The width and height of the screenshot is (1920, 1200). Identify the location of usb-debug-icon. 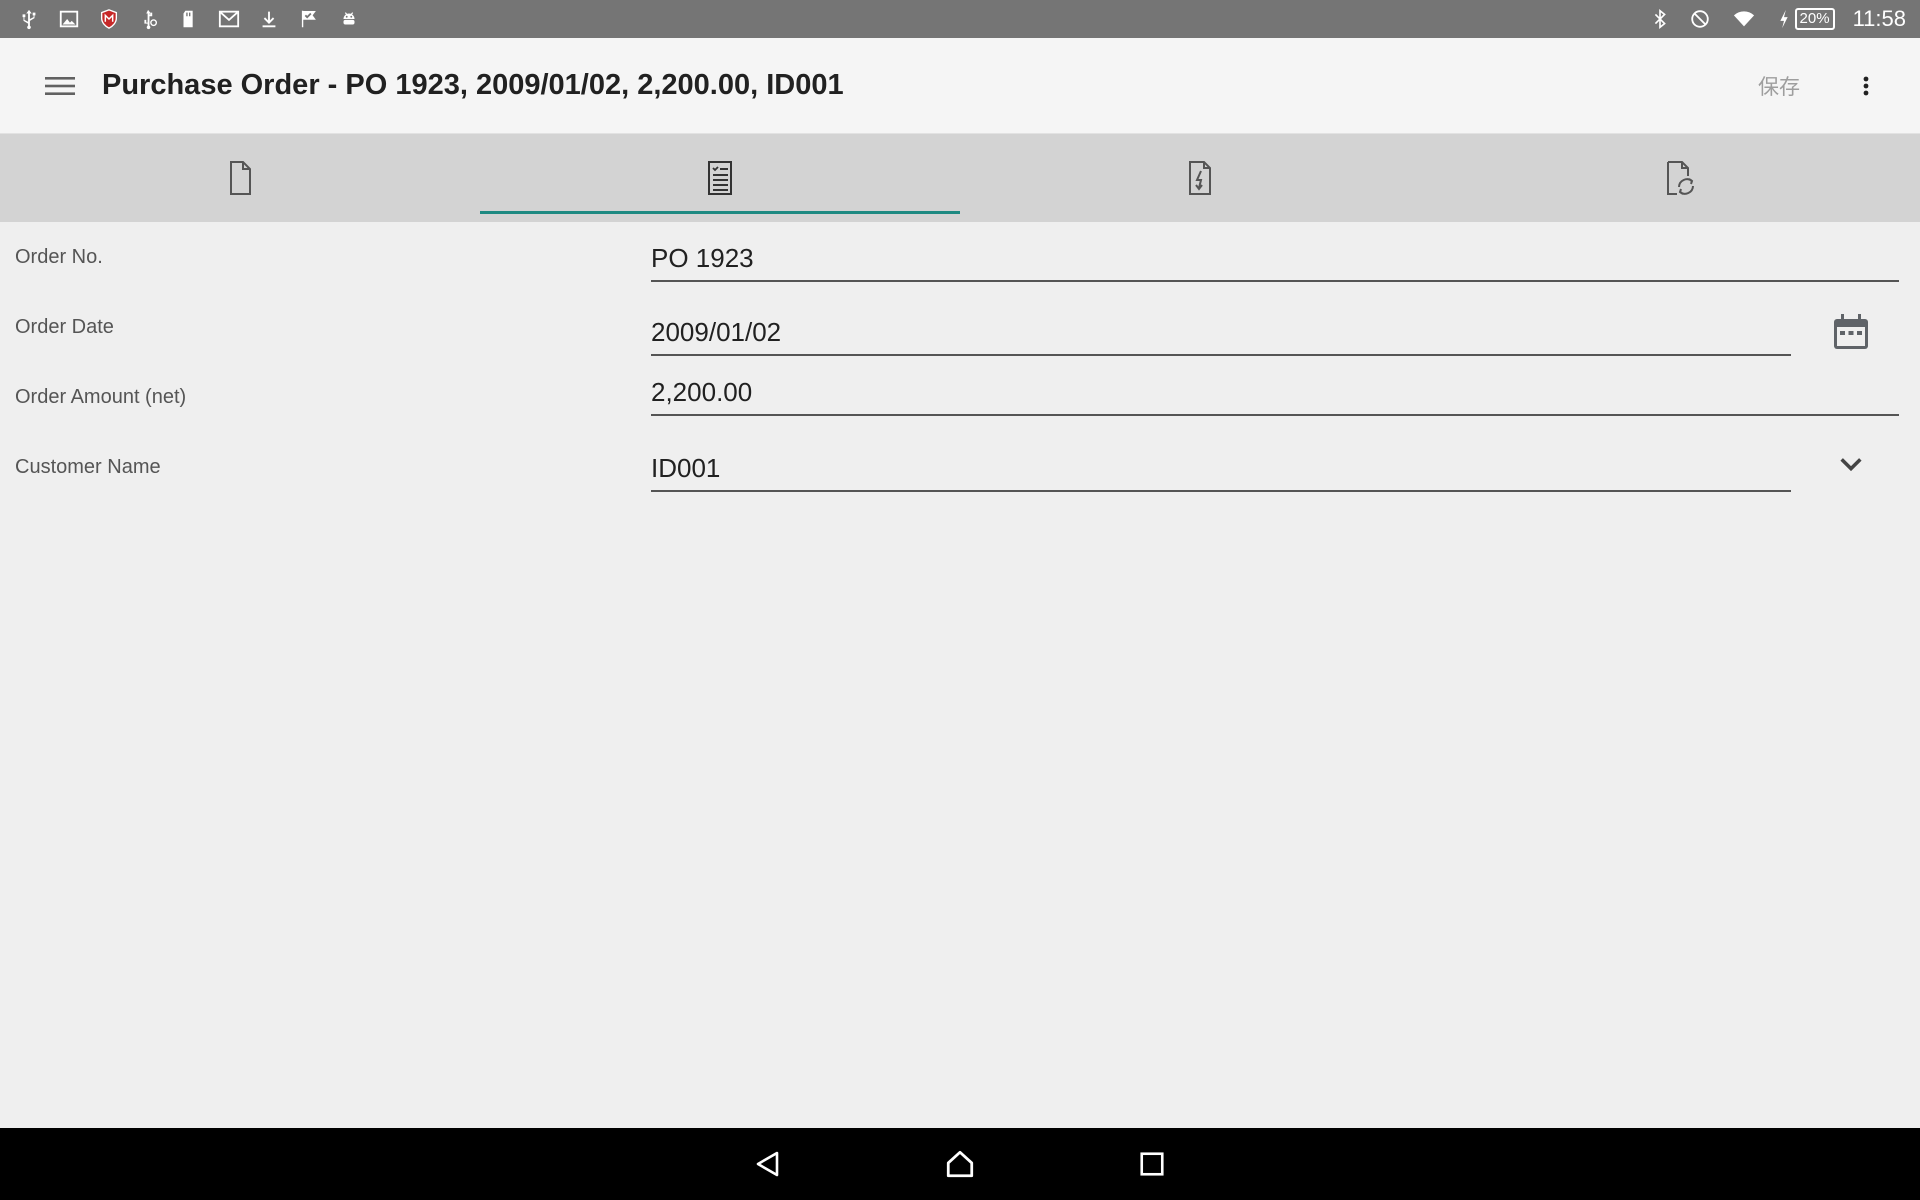
(149, 19).